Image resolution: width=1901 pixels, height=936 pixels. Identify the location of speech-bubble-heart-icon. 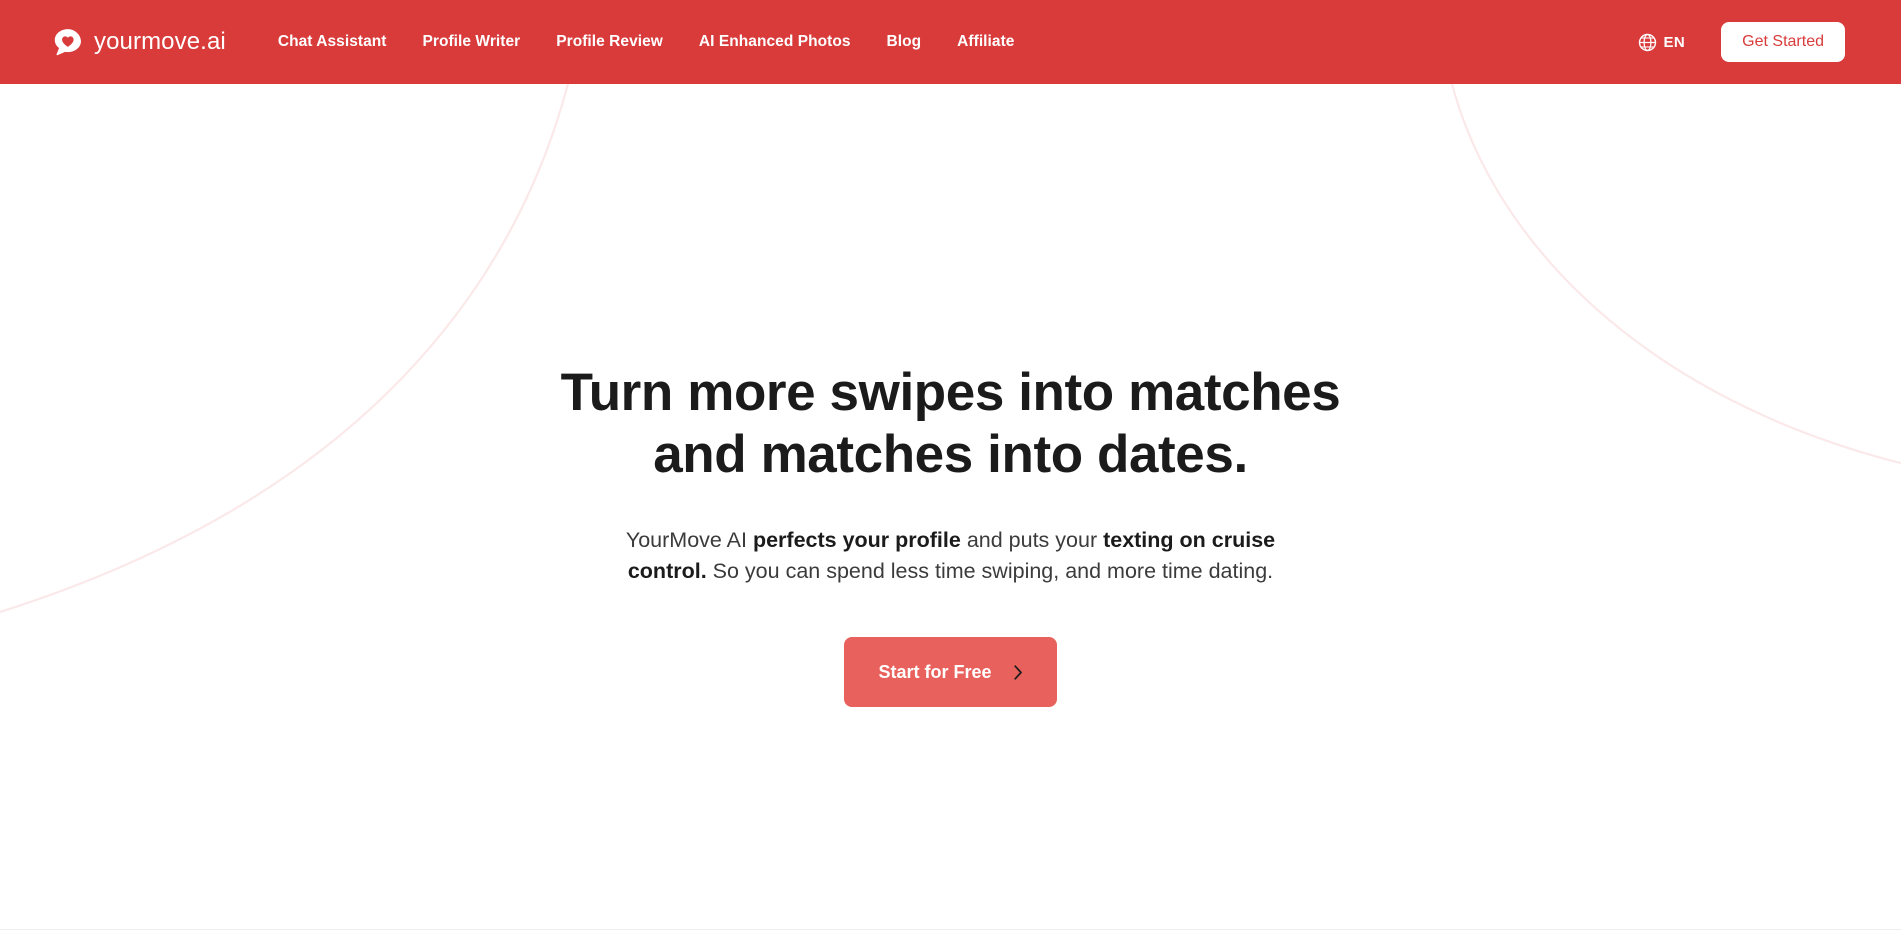
(67, 41).